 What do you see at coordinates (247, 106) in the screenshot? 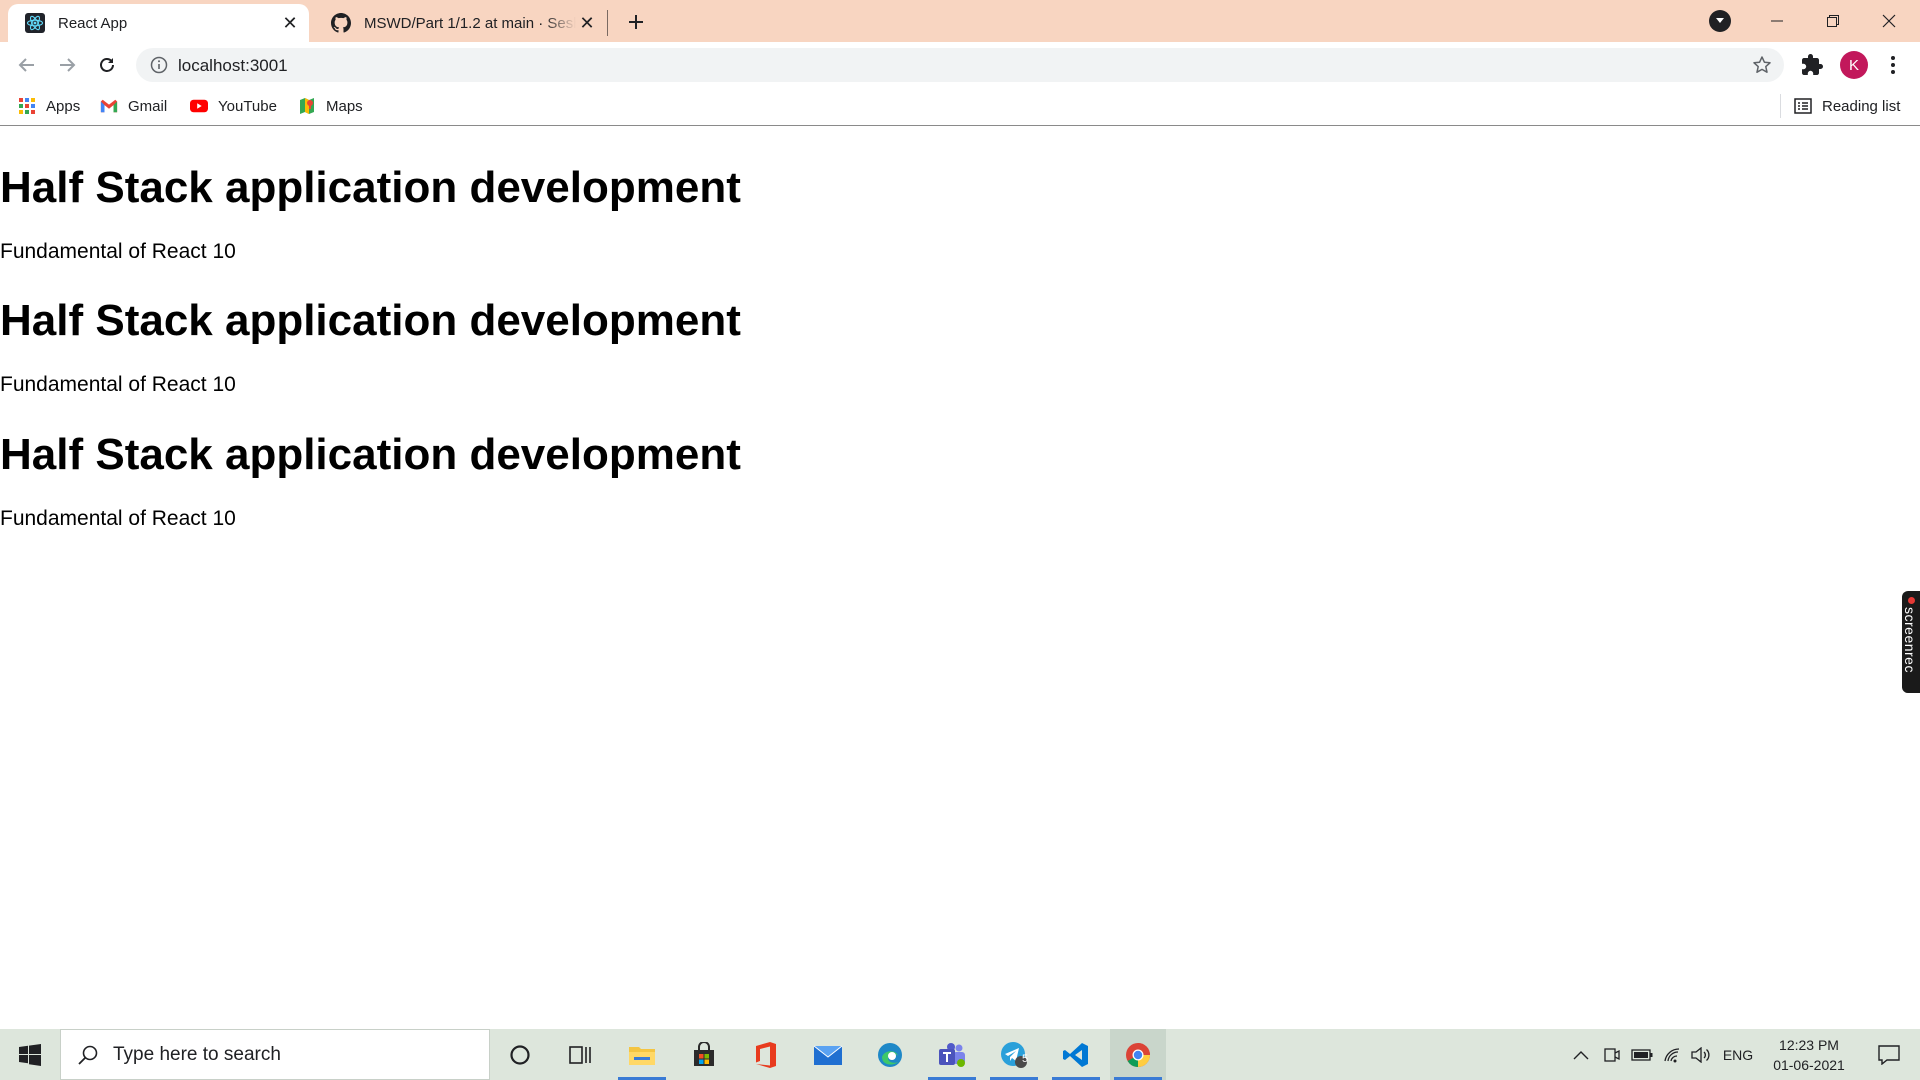
I see `bookmark-label: YouTube` at bounding box center [247, 106].